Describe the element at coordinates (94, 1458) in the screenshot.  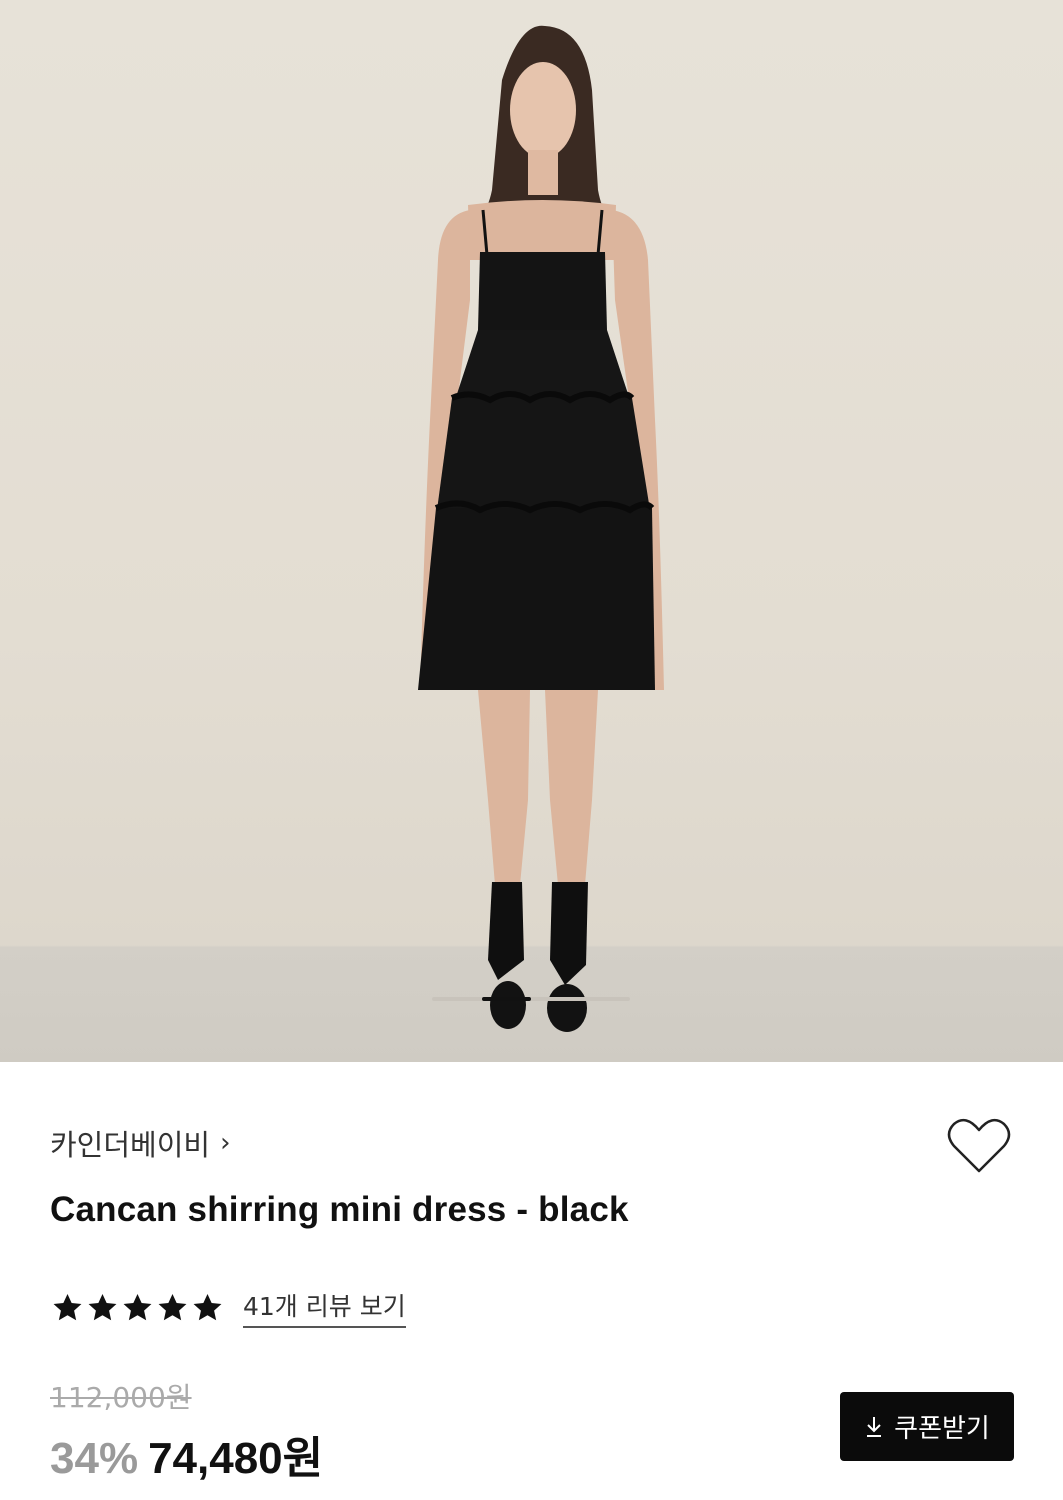
I see `discount-rate: 34%` at that location.